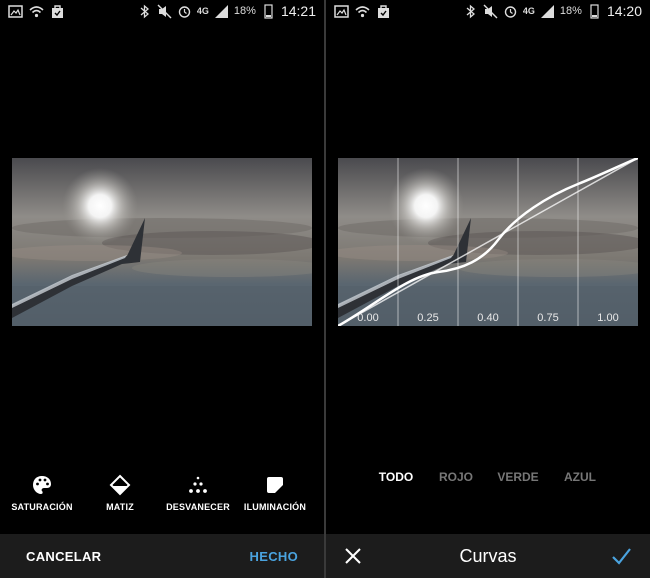  Describe the element at coordinates (274, 556) in the screenshot. I see `done-button: HECHO` at that location.